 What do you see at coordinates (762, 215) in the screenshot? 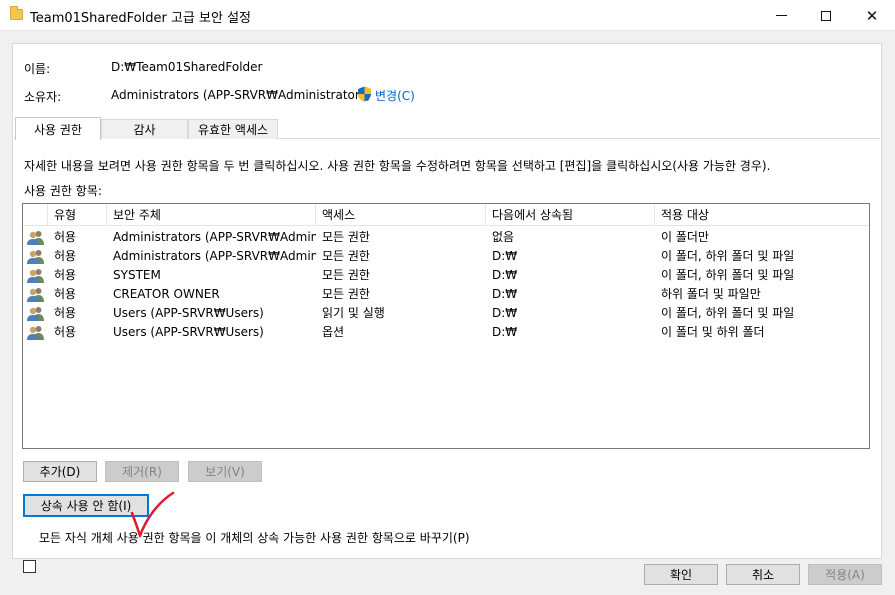
I see `column-header-applies-to: 적용 대상` at bounding box center [762, 215].